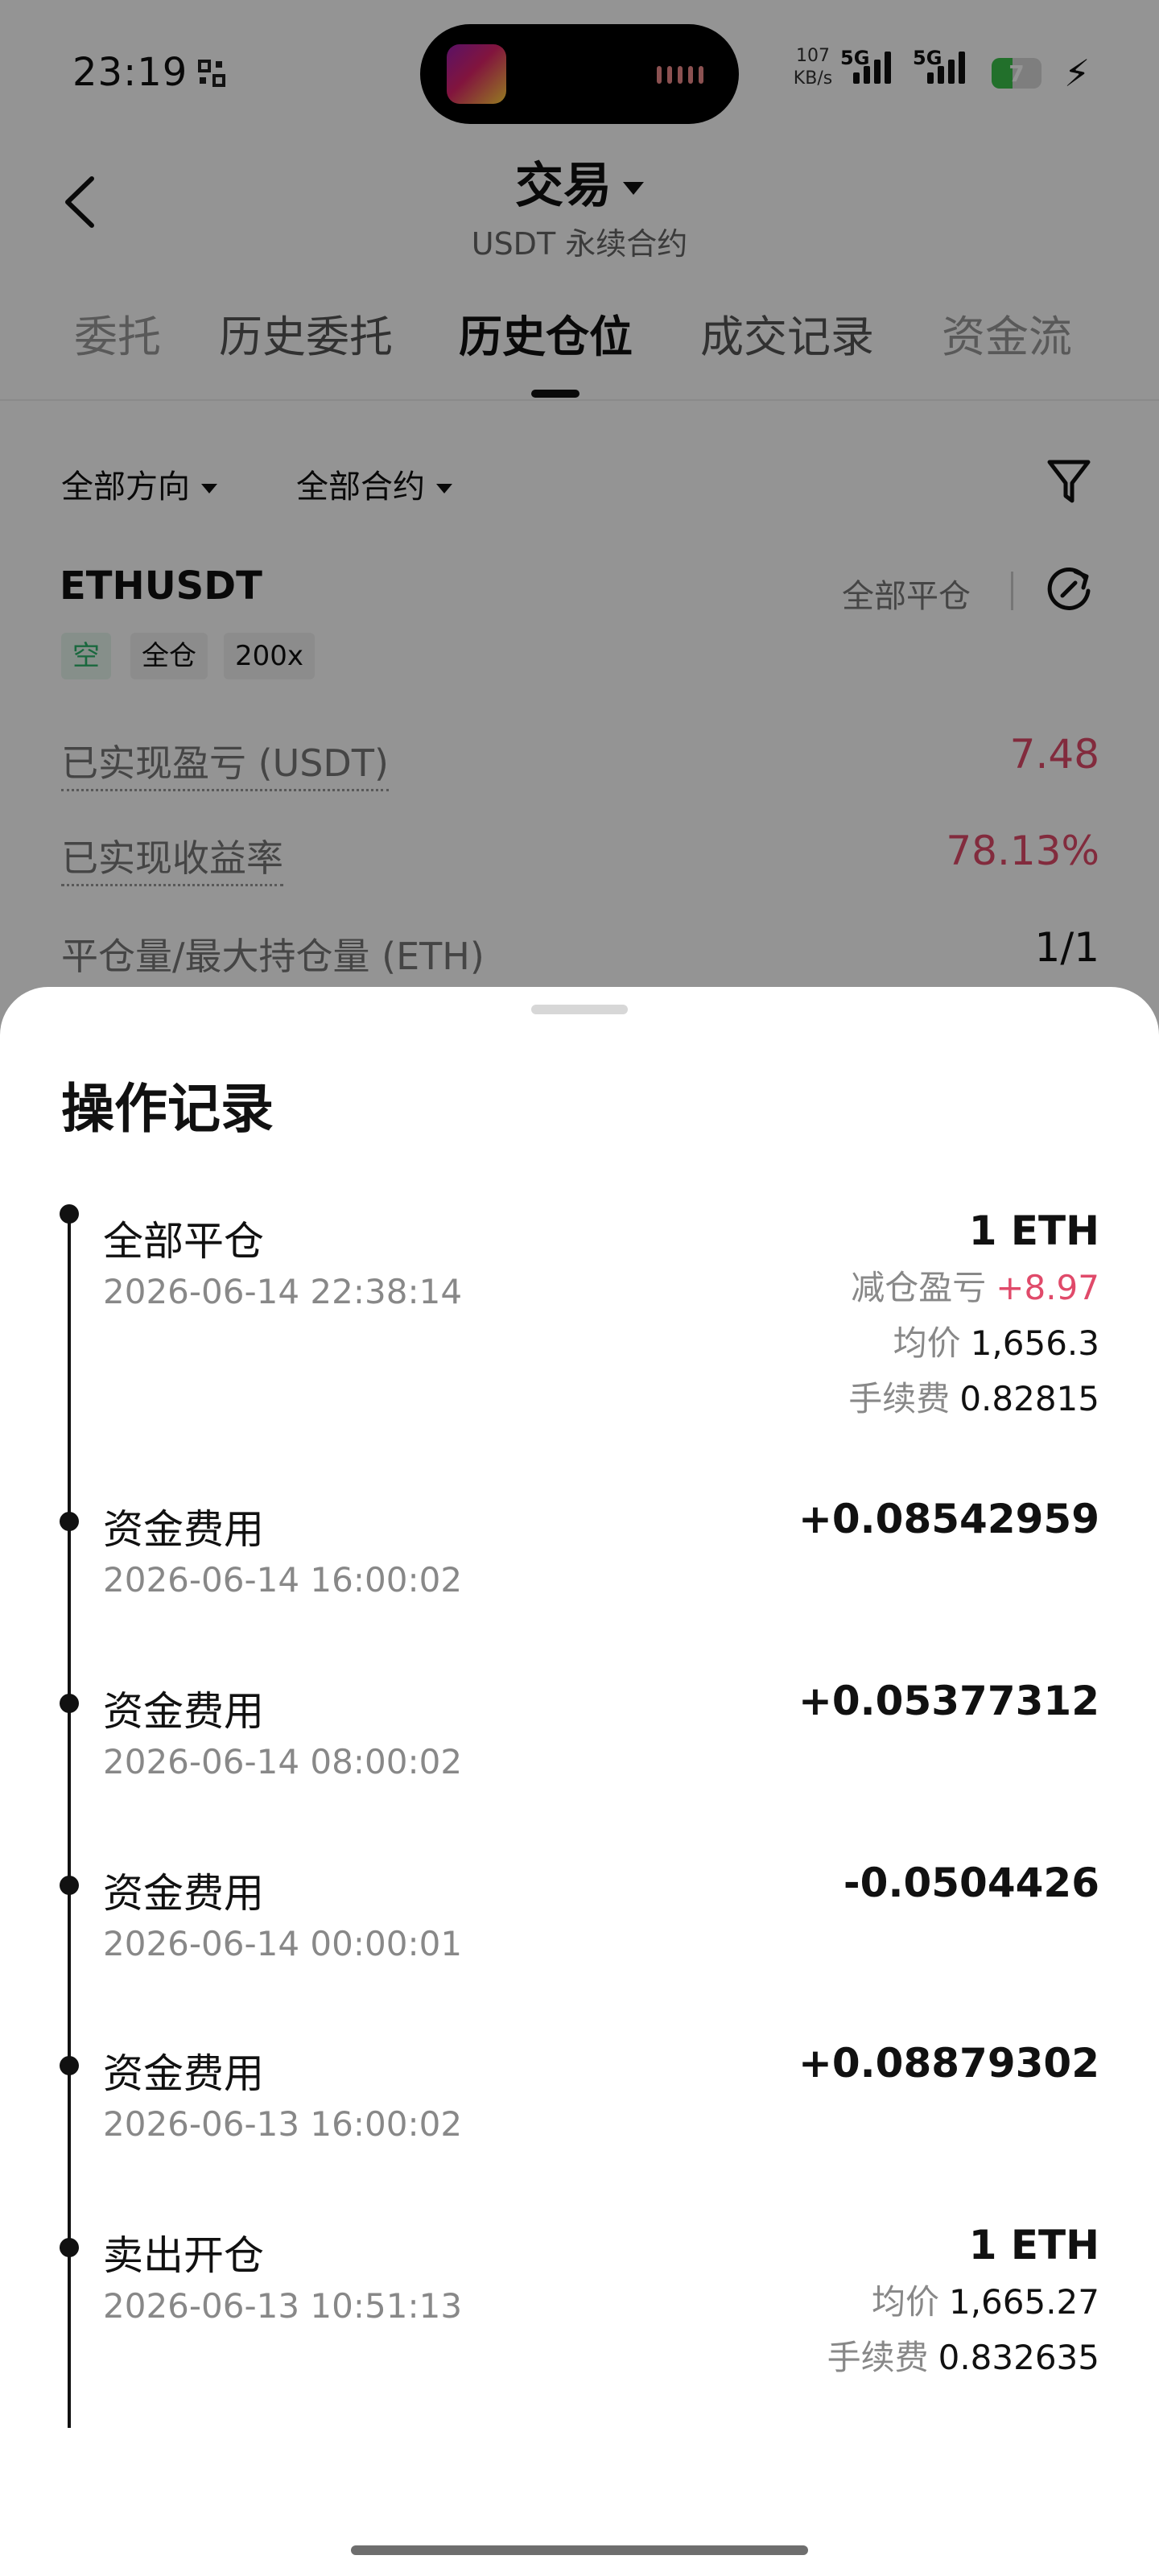 Image resolution: width=1159 pixels, height=2576 pixels. What do you see at coordinates (283, 1943) in the screenshot?
I see `record-time: 2026-06-14 00:00:01` at bounding box center [283, 1943].